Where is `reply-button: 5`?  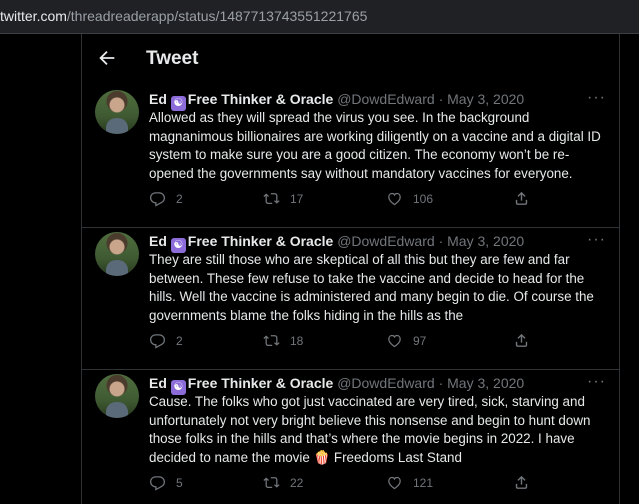
reply-button: 5 is located at coordinates (166, 482).